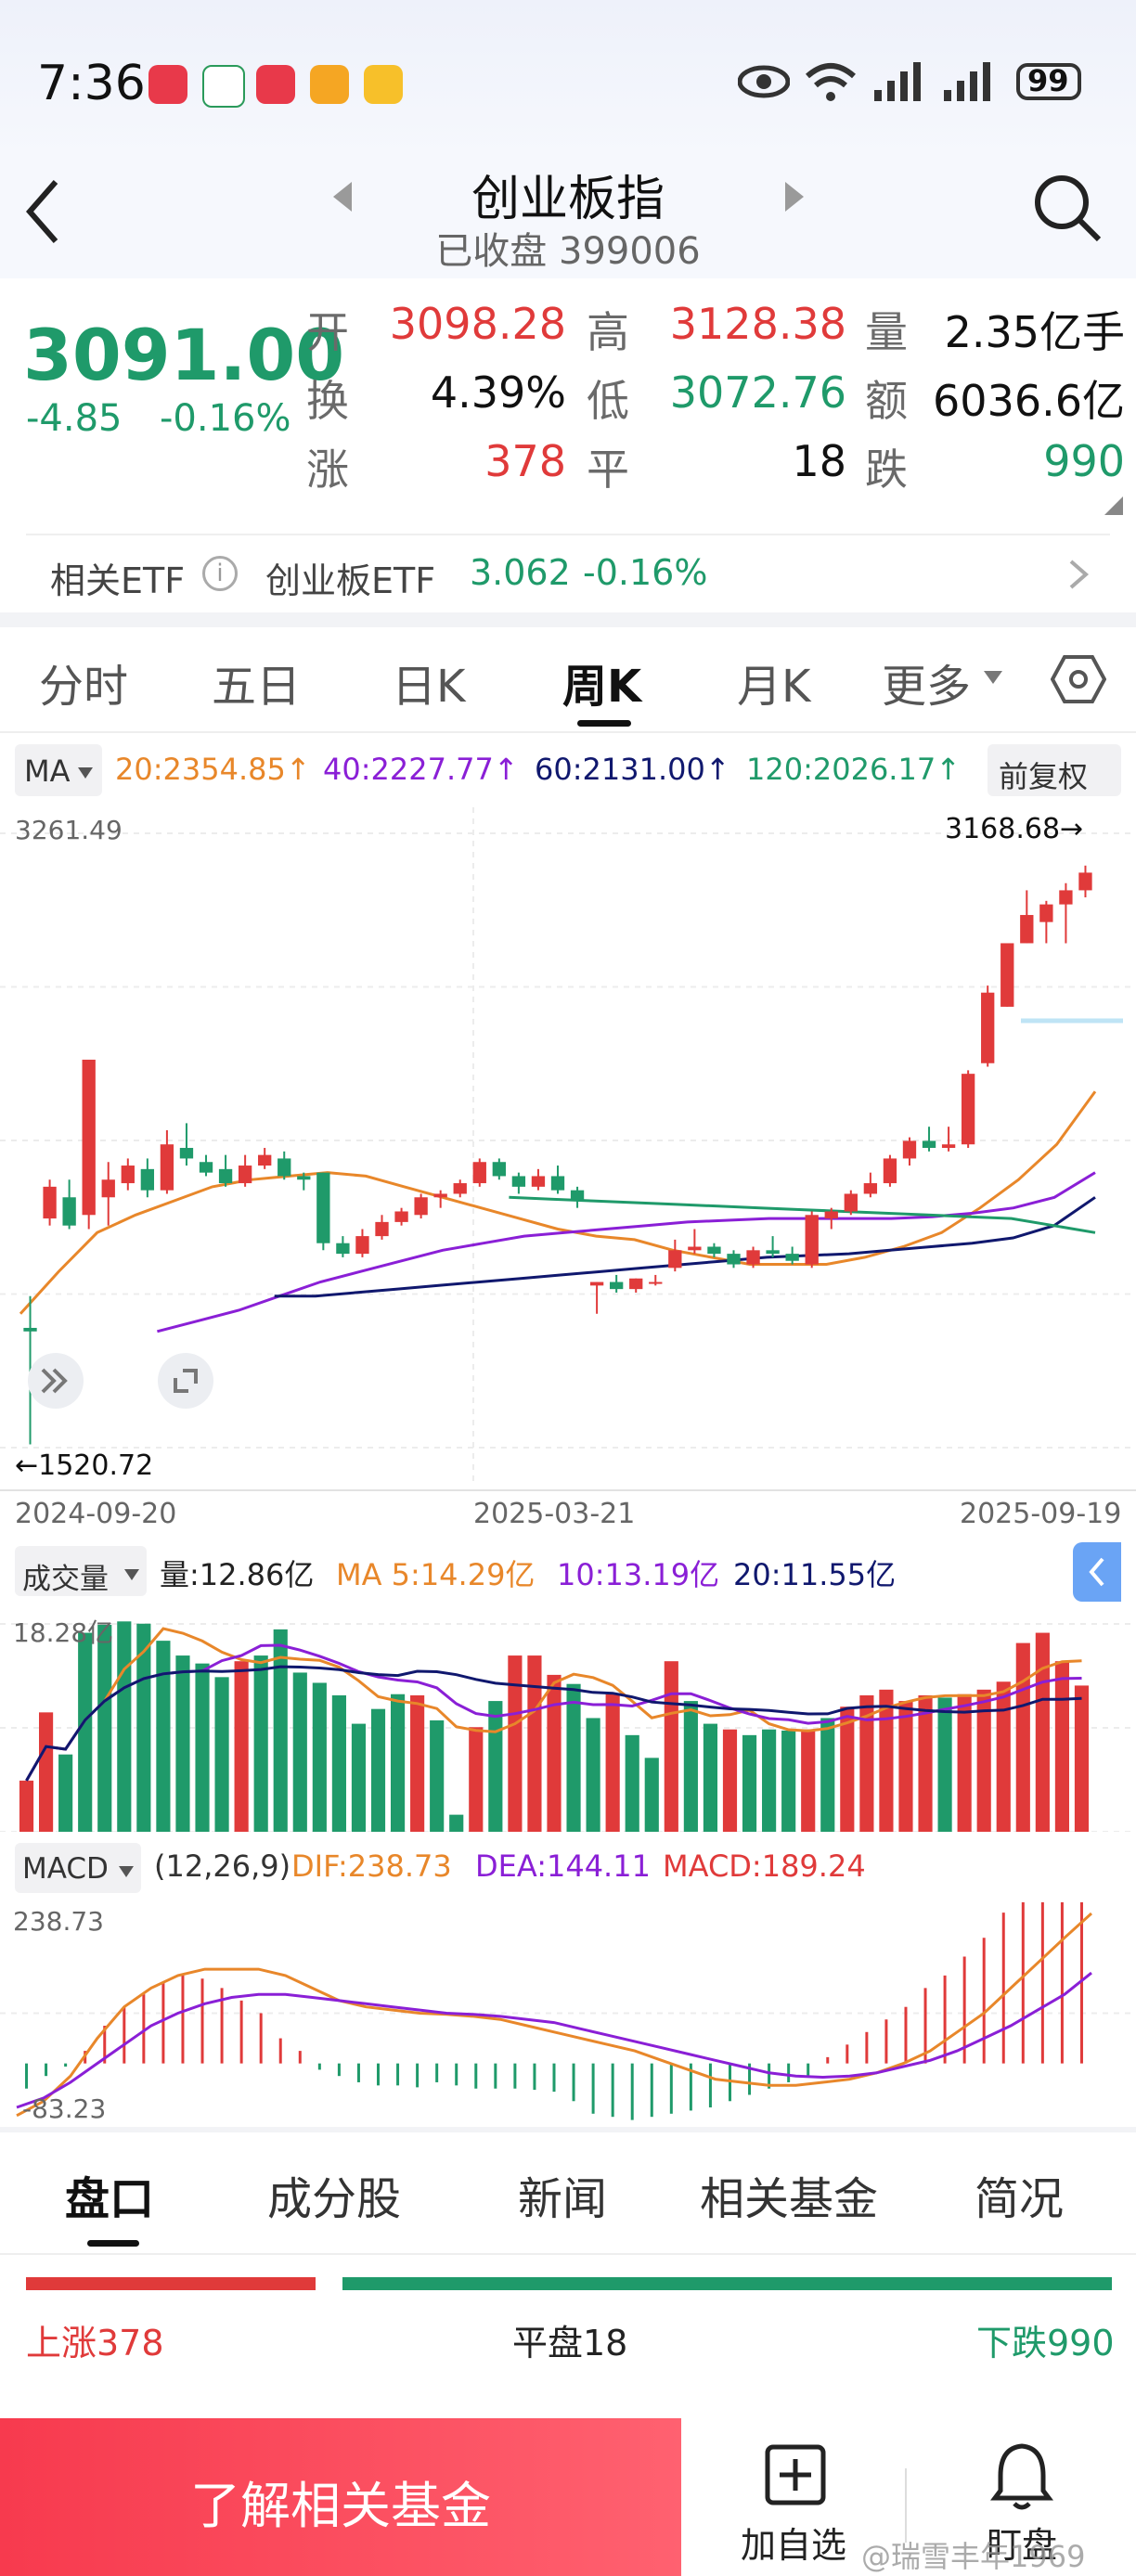  Describe the element at coordinates (568, 572) in the screenshot. I see `related-etf-row: 相关ETF i 创业板ETF 3.062 -0.16%` at that location.